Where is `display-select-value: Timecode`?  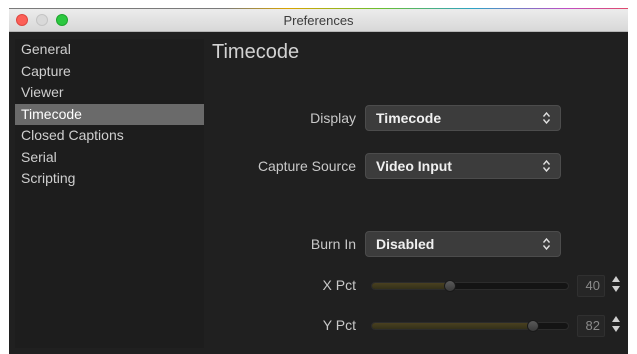
display-select-value: Timecode is located at coordinates (409, 118).